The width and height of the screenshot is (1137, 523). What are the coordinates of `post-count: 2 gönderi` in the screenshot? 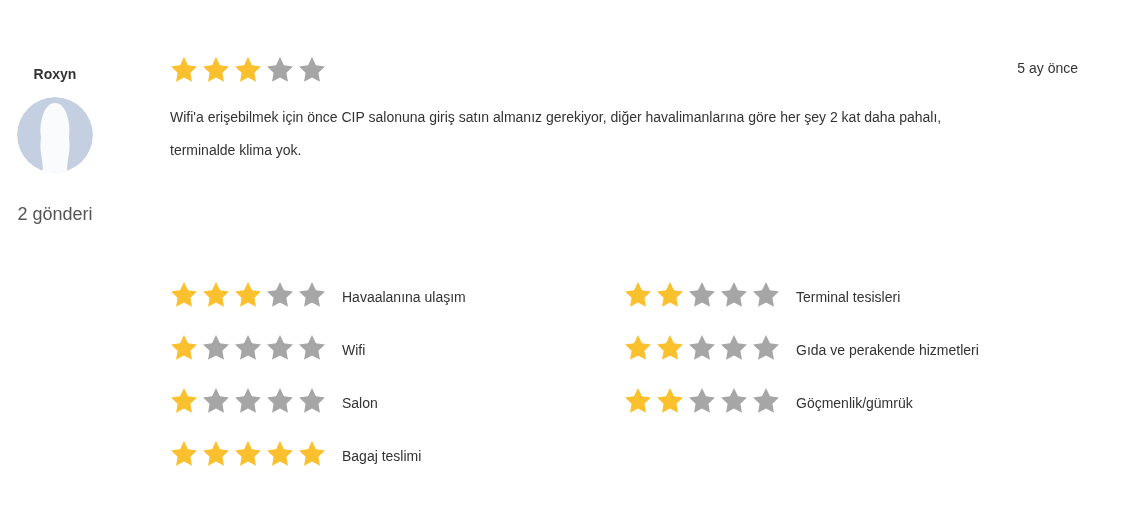 It's located at (55, 214).